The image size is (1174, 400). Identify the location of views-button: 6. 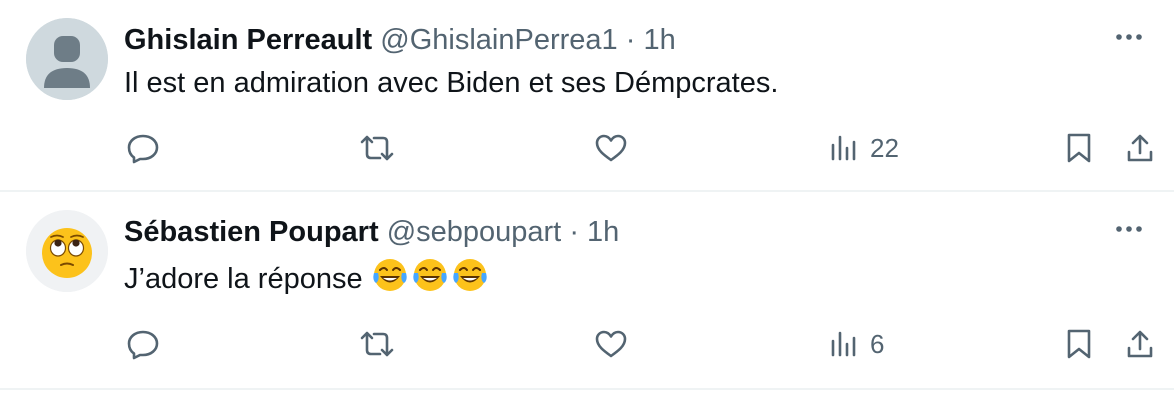
(856, 344).